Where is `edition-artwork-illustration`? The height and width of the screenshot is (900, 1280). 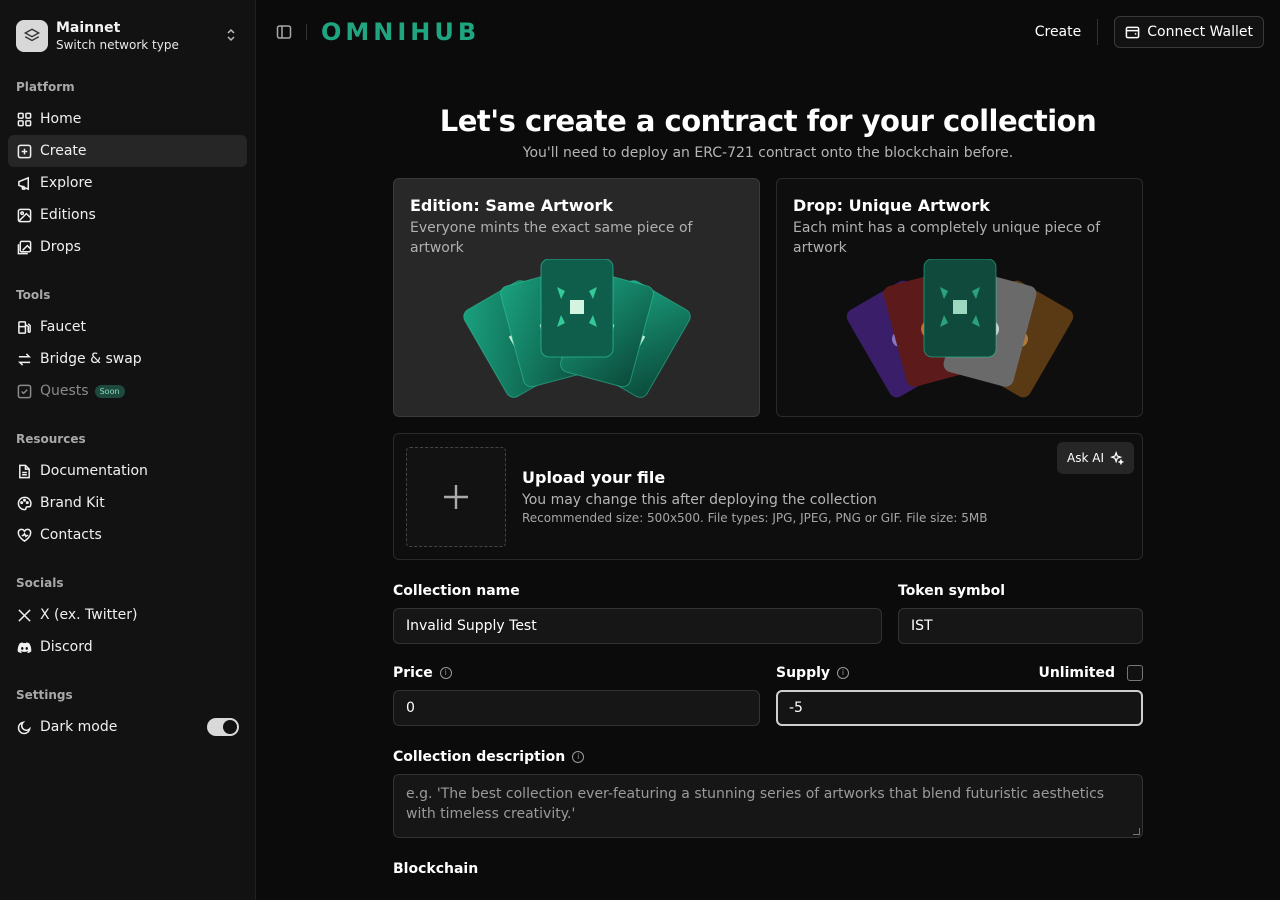
edition-artwork-illustration is located at coordinates (576, 328).